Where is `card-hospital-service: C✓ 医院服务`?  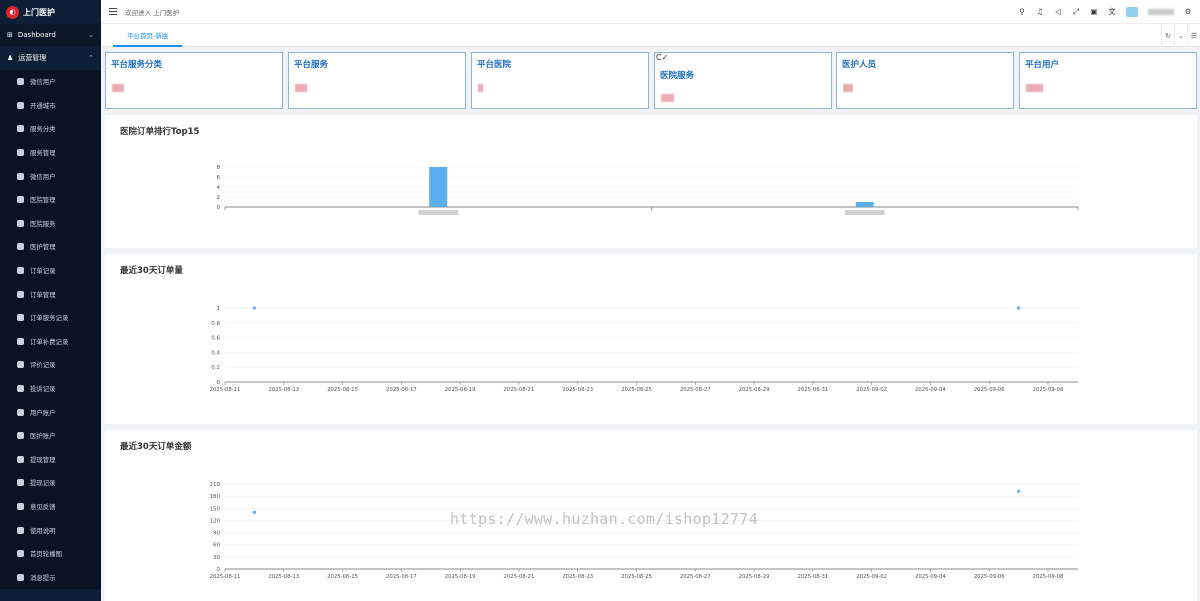
card-hospital-service: C✓ 医院服务 is located at coordinates (743, 80).